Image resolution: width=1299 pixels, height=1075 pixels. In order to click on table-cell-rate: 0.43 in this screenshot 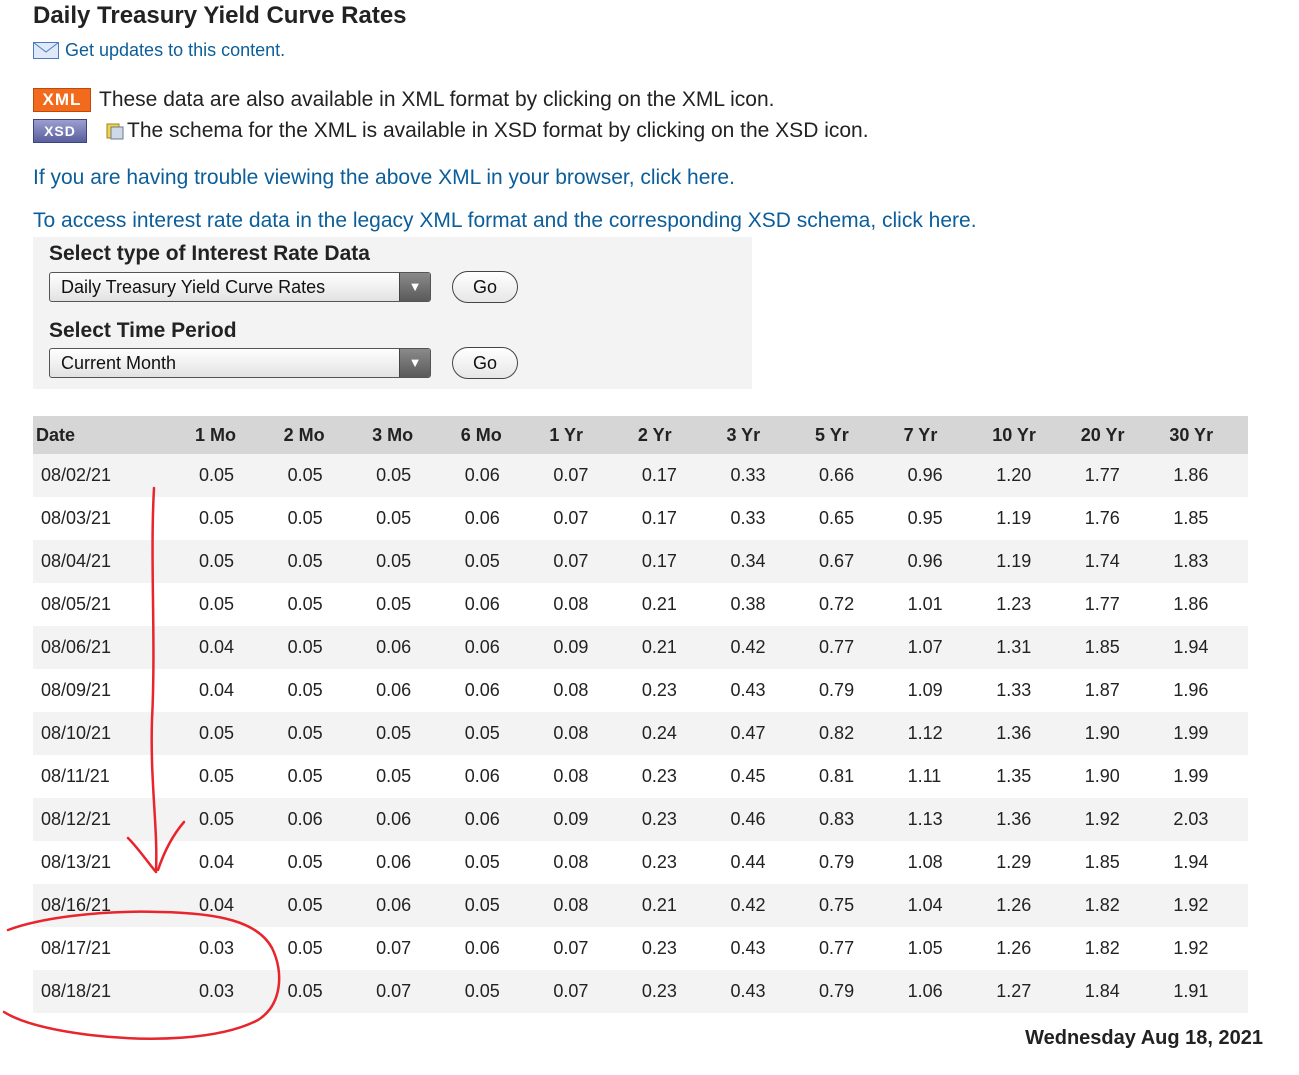, I will do `click(761, 690)`.